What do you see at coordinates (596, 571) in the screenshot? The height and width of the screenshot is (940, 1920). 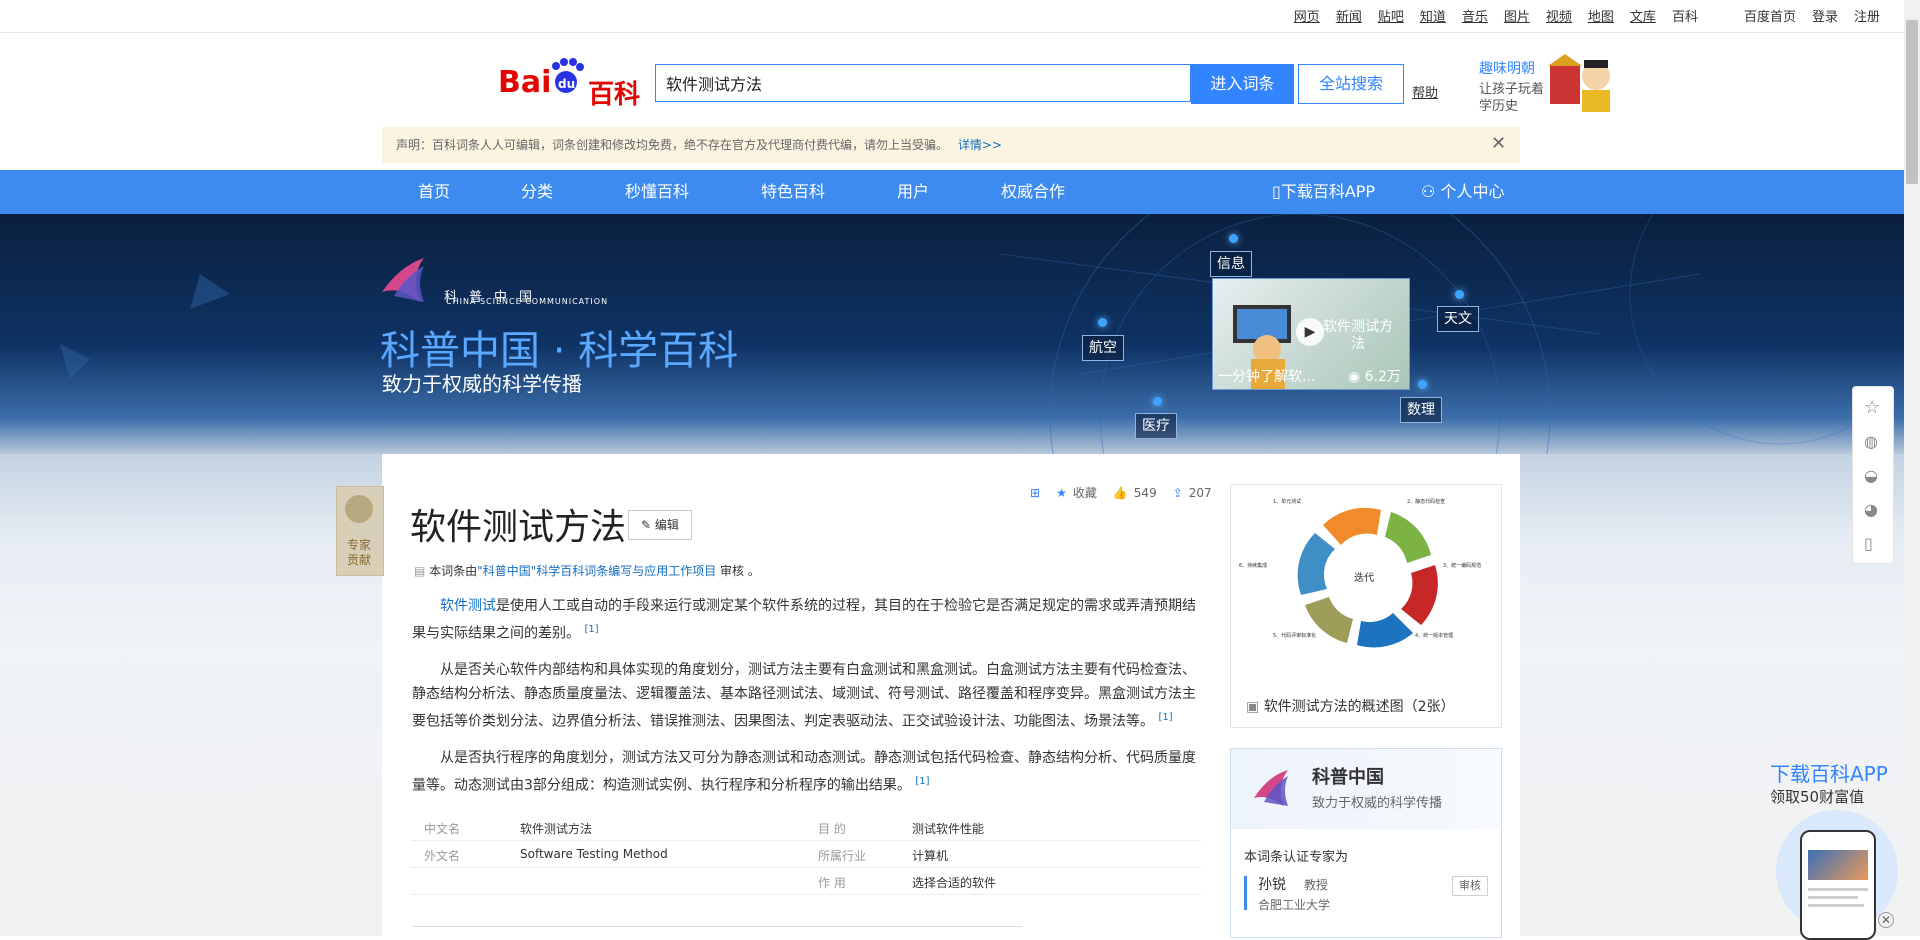 I see `review-project-link: "科普中国"科学百科词条编写与应用工作项目` at bounding box center [596, 571].